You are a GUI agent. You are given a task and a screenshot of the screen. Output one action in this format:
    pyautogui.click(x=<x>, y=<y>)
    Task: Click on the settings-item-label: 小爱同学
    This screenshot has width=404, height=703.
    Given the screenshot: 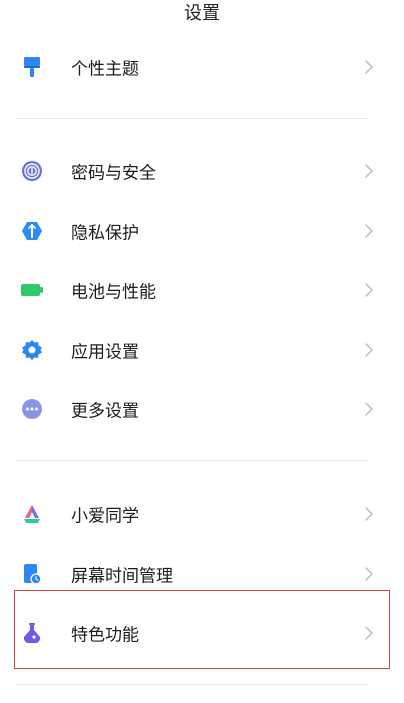 What is the action you would take?
    pyautogui.click(x=105, y=516)
    